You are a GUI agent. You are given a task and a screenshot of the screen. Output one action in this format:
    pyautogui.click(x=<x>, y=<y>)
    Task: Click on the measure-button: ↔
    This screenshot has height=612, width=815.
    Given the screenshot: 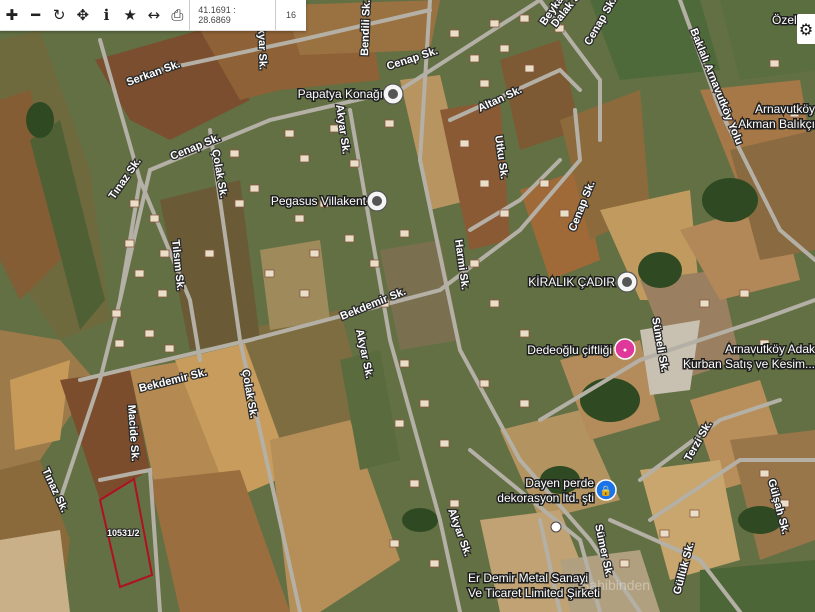 What is the action you would take?
    pyautogui.click(x=154, y=15)
    